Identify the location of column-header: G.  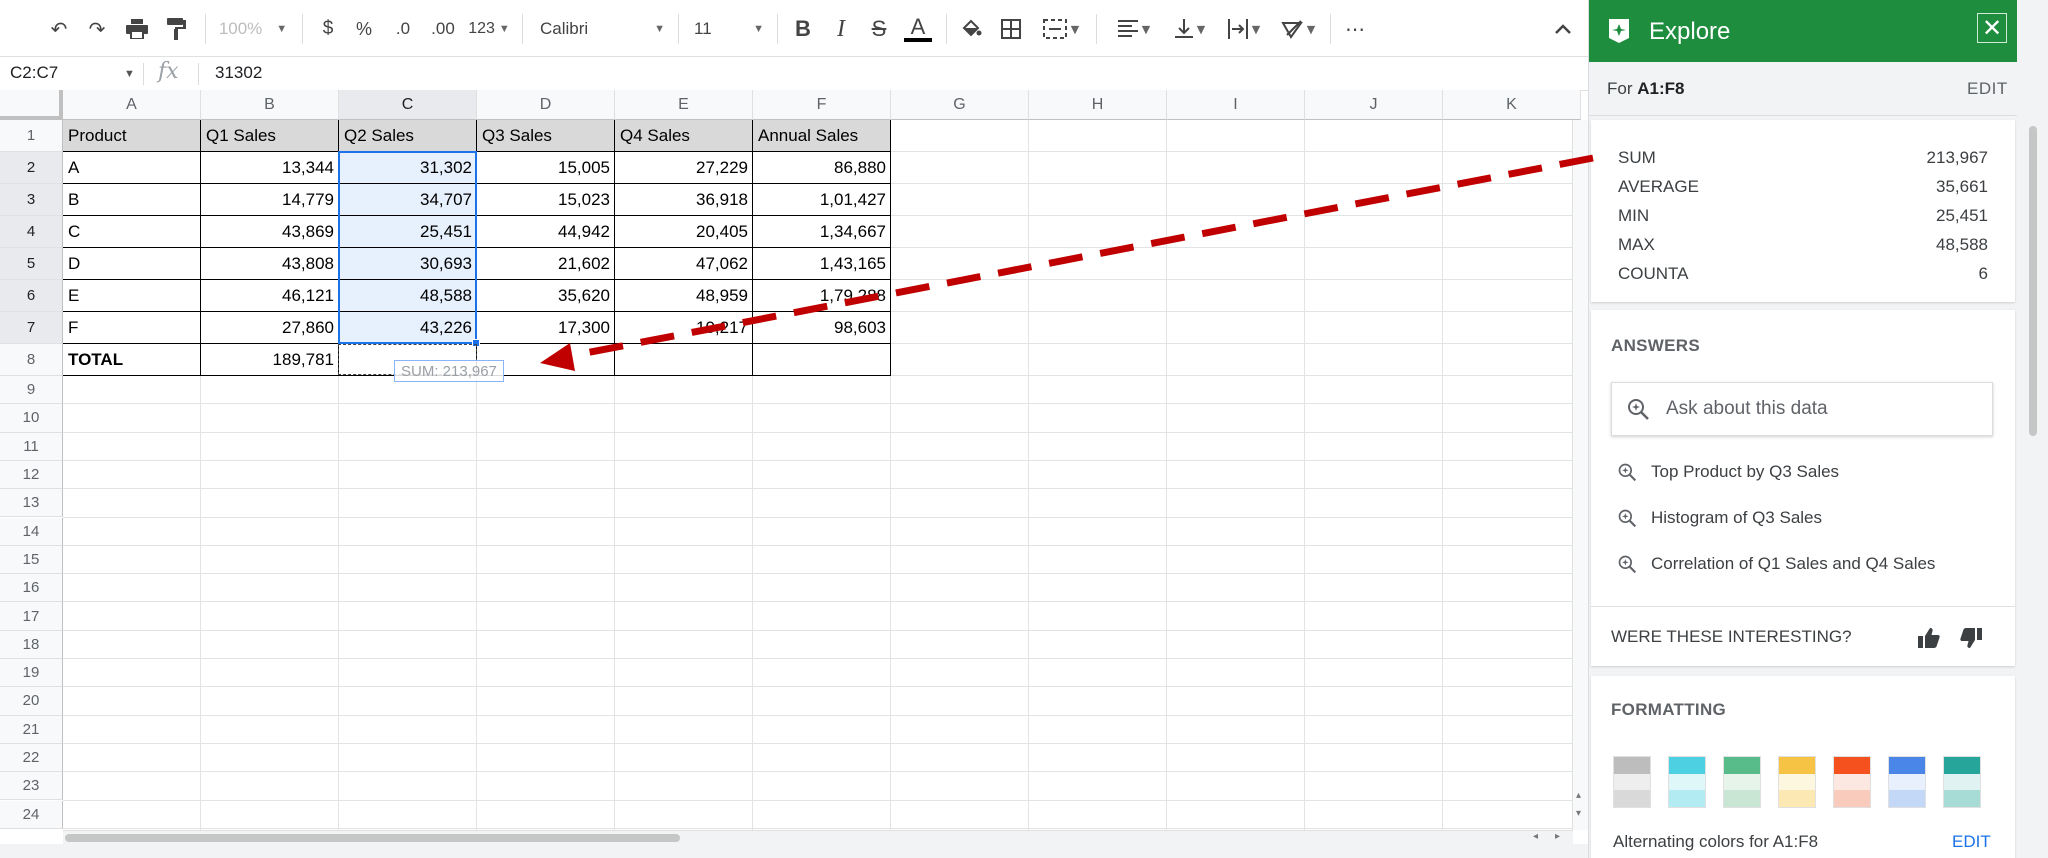
(960, 105).